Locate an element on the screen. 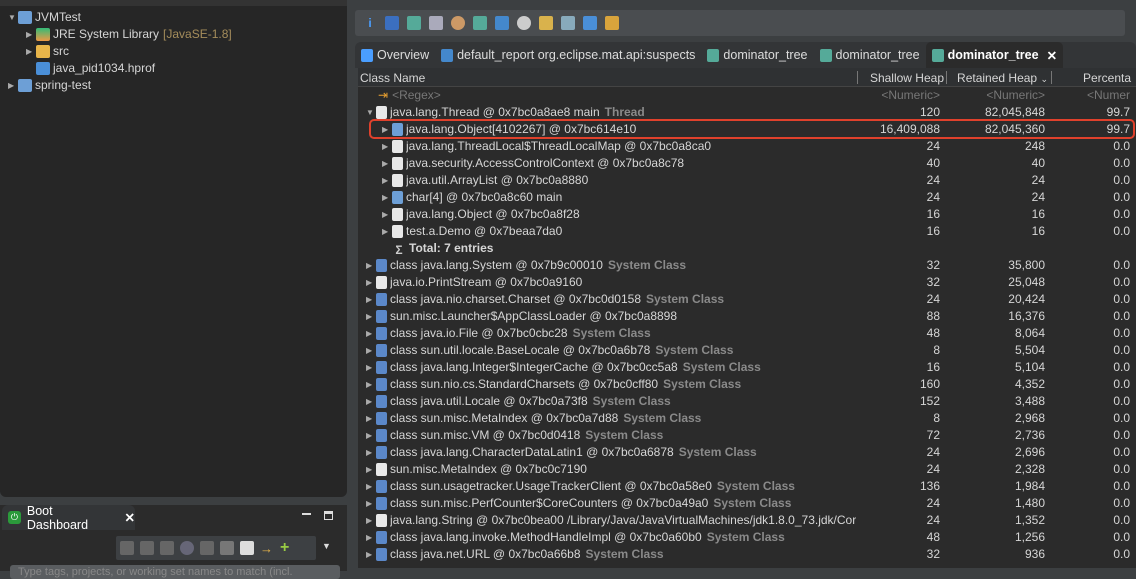  minimize-icon is located at coordinates (306, 514).